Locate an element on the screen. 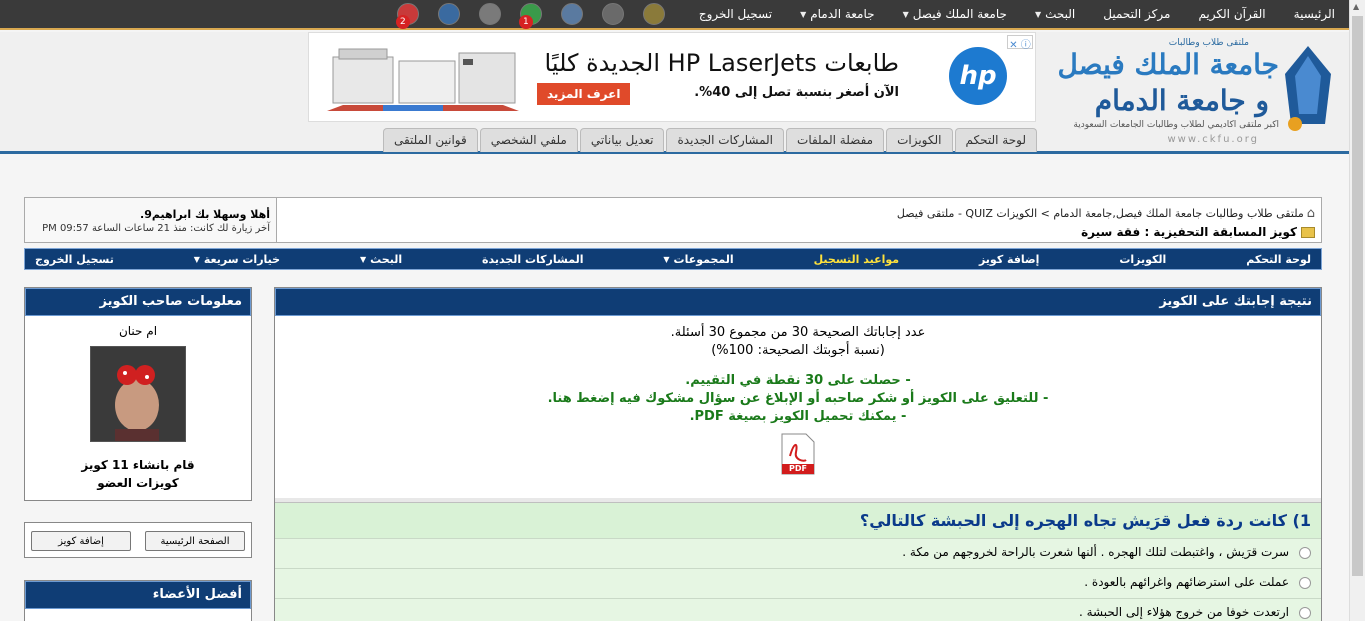 The height and width of the screenshot is (621, 1365). navbar-item-label: المشاركات الجديدة is located at coordinates (532, 259).